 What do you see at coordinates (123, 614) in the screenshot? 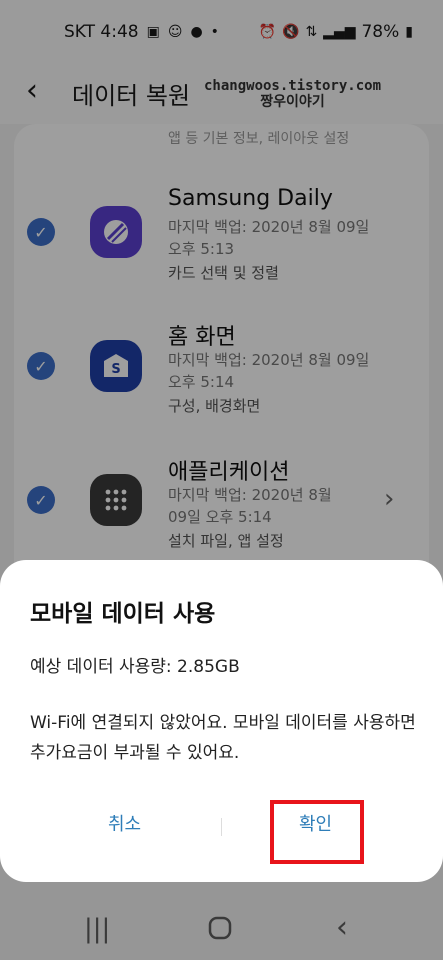
I see `dialog-title: 모바일 데이터 사용` at bounding box center [123, 614].